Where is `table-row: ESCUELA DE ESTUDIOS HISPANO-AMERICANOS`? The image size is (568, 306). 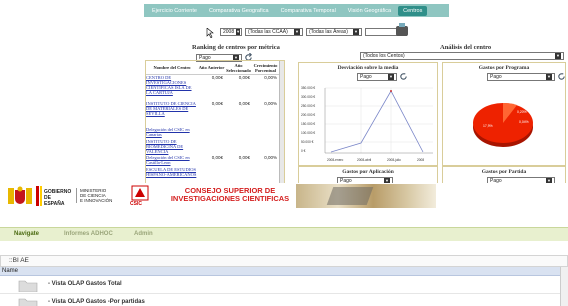 table-row: ESCUELA DE ESTUDIOS HISPANO-AMERICANOS is located at coordinates (215, 175).